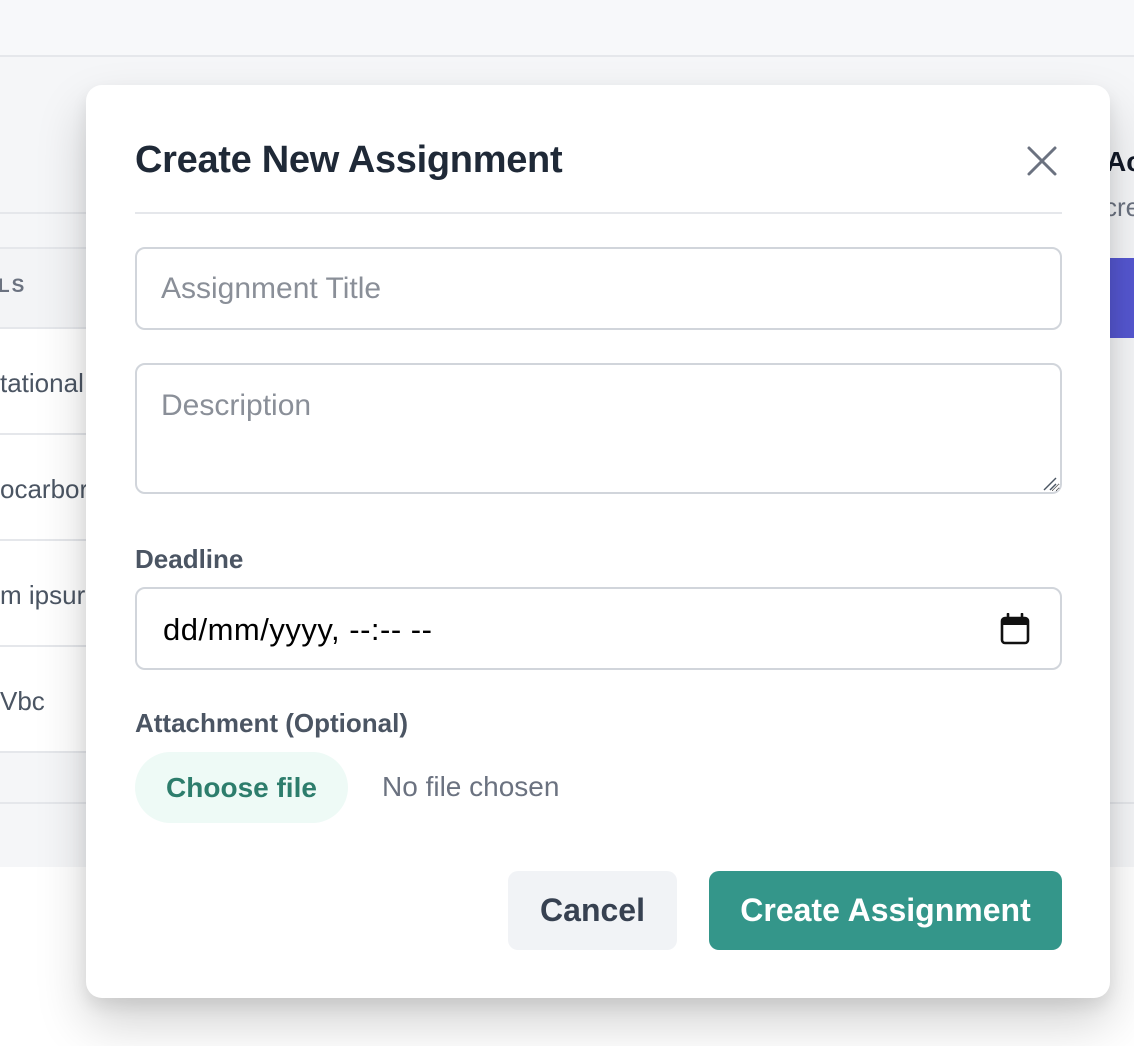 This screenshot has height=1046, width=1134. I want to click on close-button, so click(1042, 161).